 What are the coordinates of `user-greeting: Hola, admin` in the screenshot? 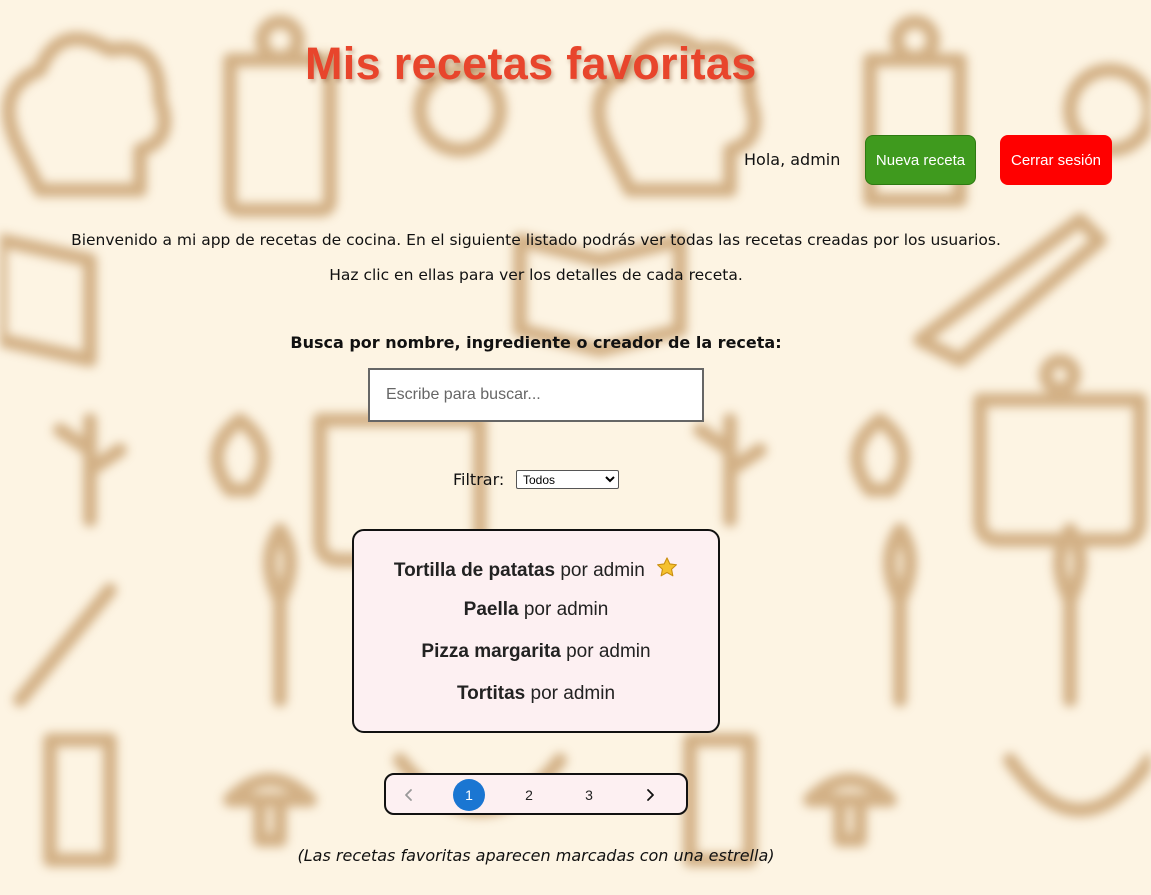 It's located at (792, 159).